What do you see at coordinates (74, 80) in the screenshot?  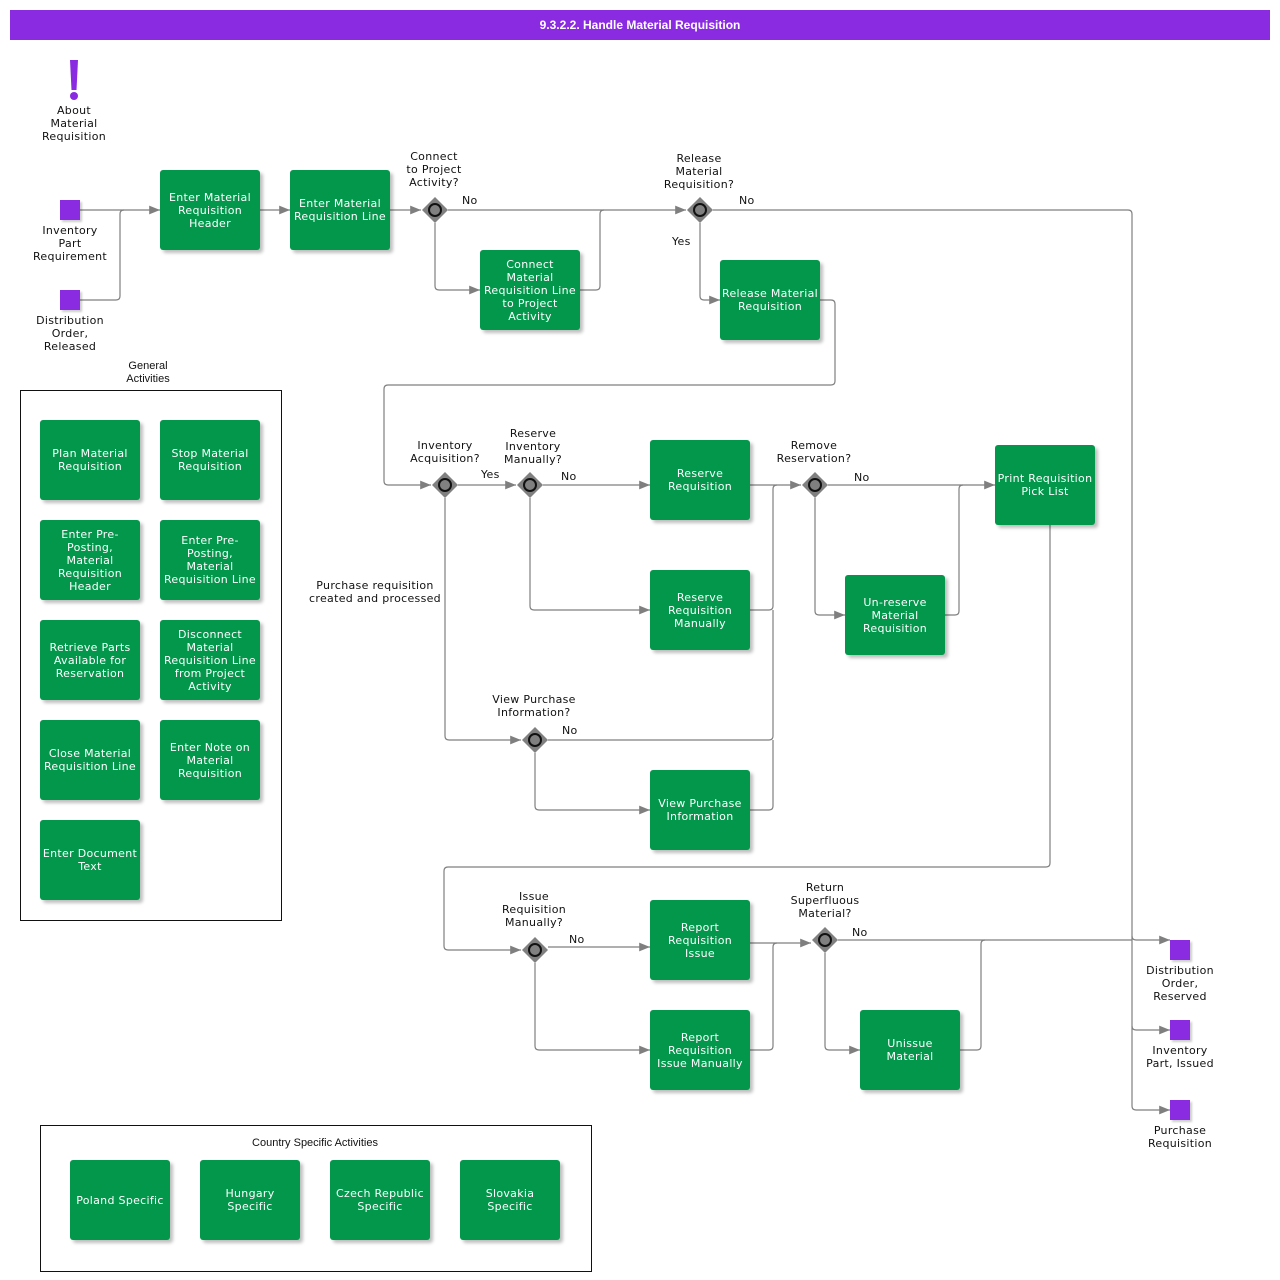 I see `exclamation-icon` at bounding box center [74, 80].